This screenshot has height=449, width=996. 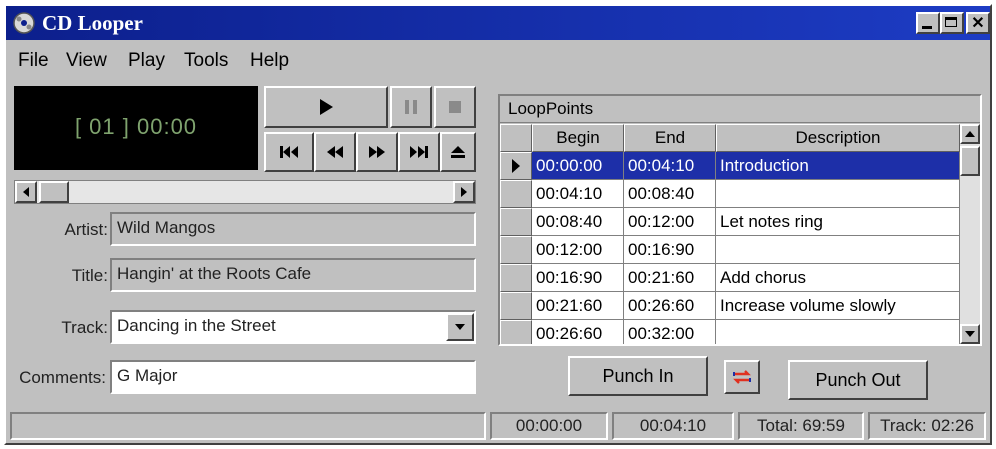 What do you see at coordinates (801, 426) in the screenshot?
I see `status-total-time: Total: 69:59` at bounding box center [801, 426].